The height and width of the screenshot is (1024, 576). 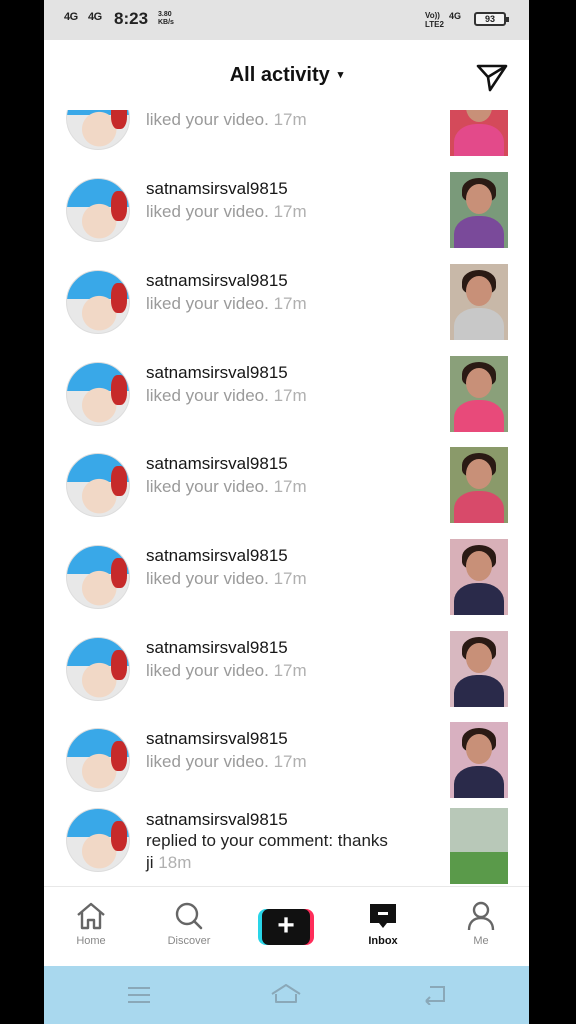 What do you see at coordinates (481, 916) in the screenshot?
I see `profile-icon` at bounding box center [481, 916].